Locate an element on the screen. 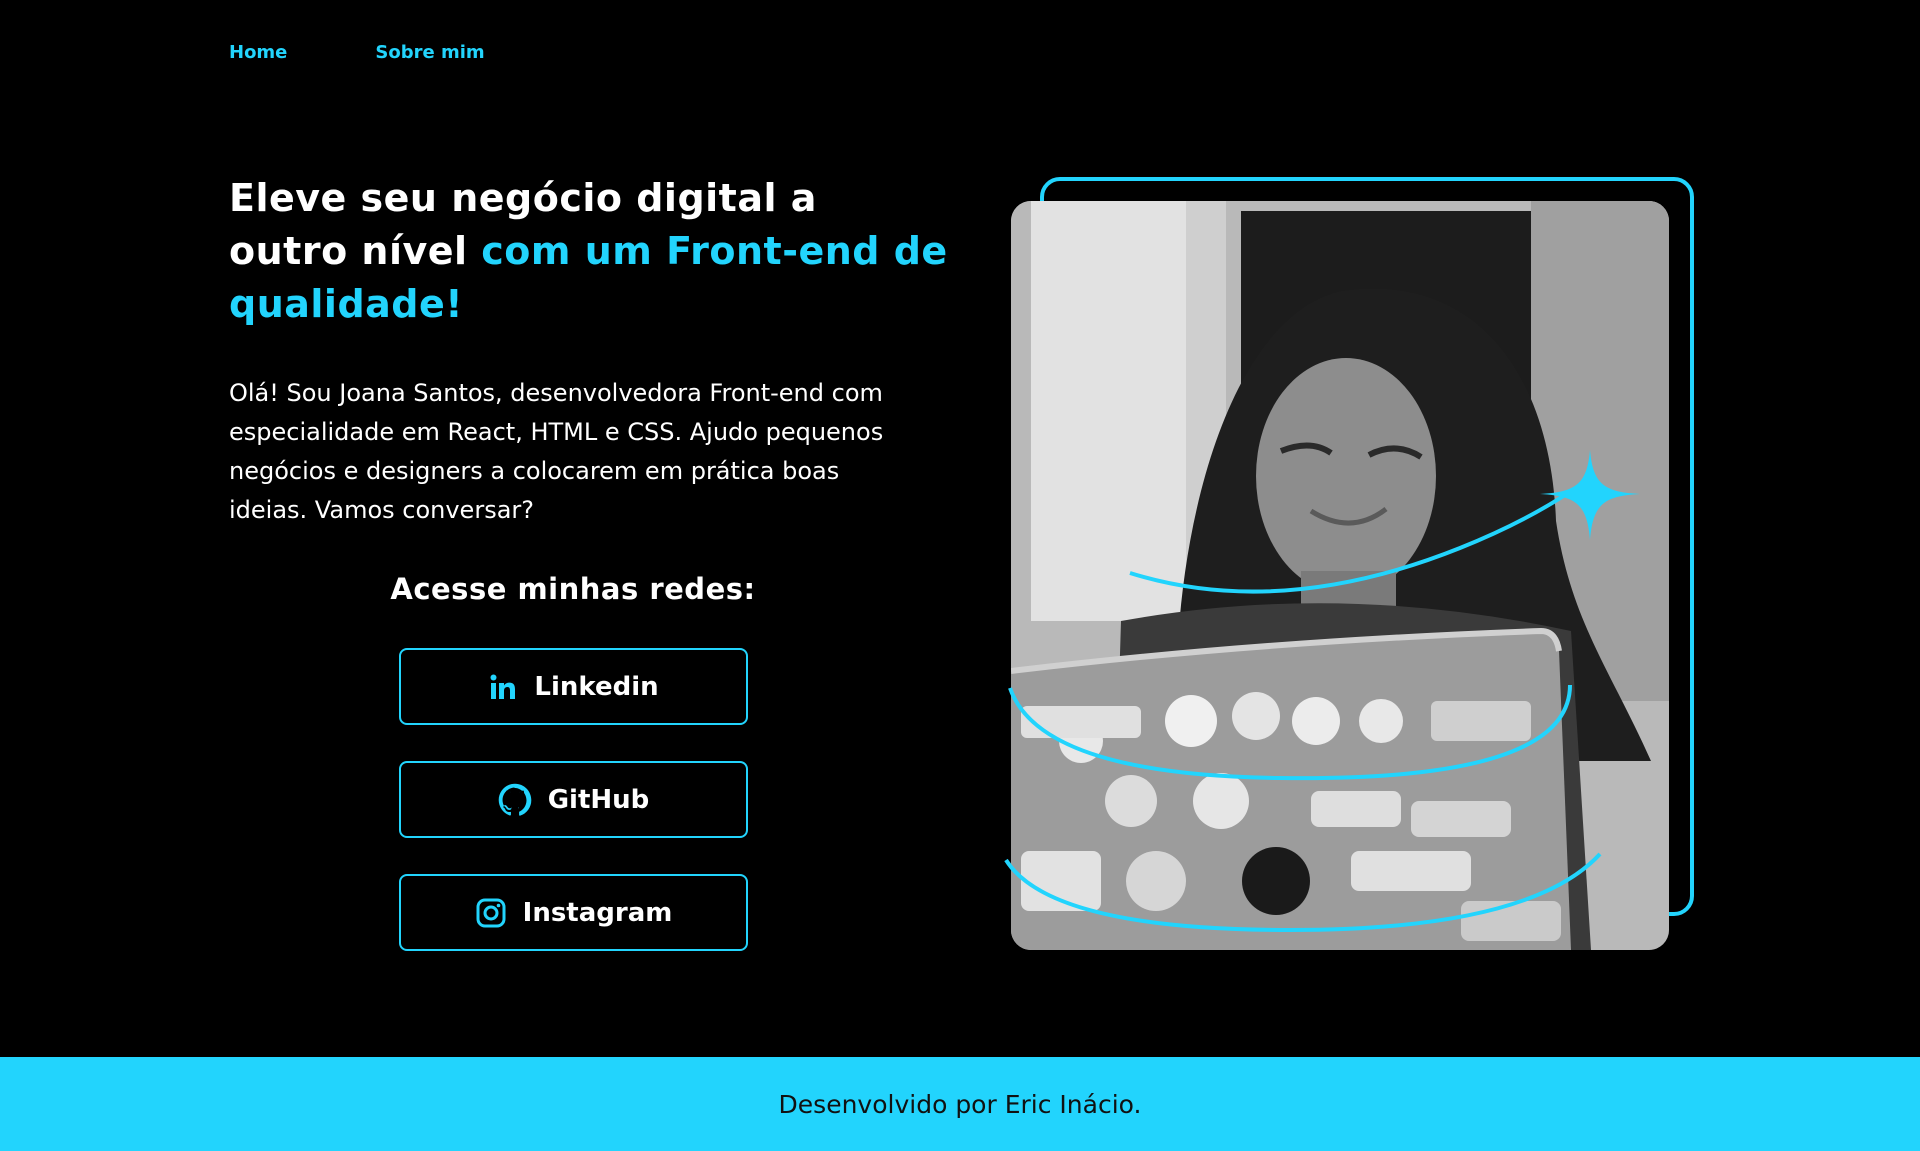  instagram-button: Instagram is located at coordinates (573, 912).